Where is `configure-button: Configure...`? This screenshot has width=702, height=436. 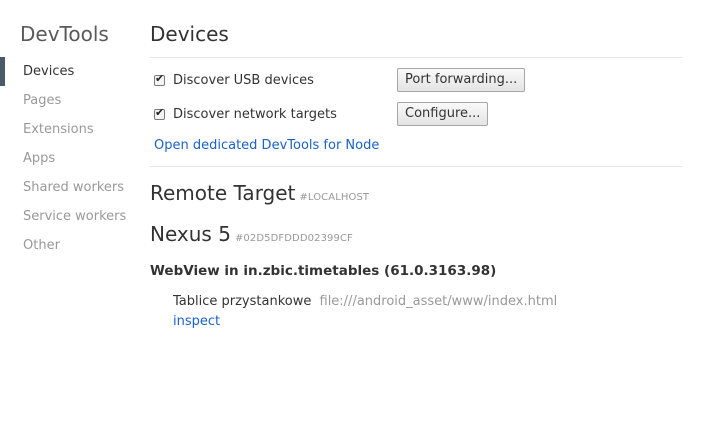
configure-button: Configure... is located at coordinates (443, 114).